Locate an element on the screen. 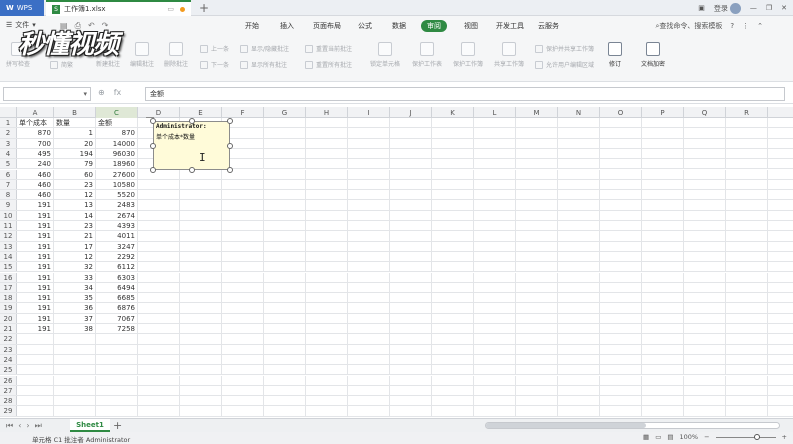 This screenshot has width=793, height=444. grid-cell: 460 is located at coordinates (35, 174).